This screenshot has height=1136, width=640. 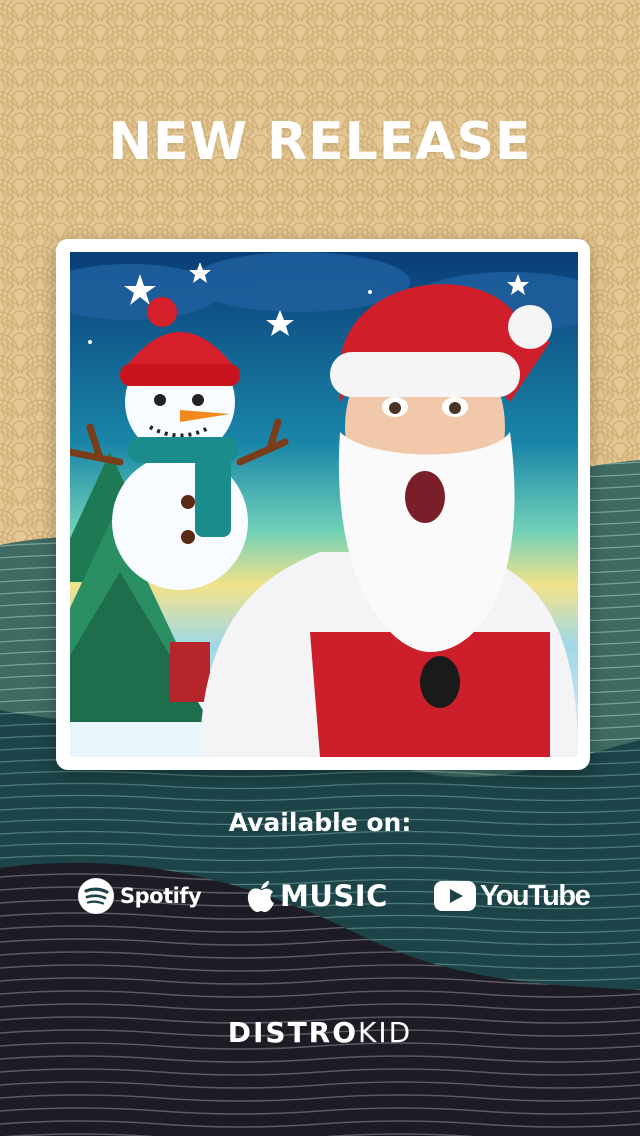 I want to click on distrokid-logo-bold: DISTRO, so click(x=293, y=1032).